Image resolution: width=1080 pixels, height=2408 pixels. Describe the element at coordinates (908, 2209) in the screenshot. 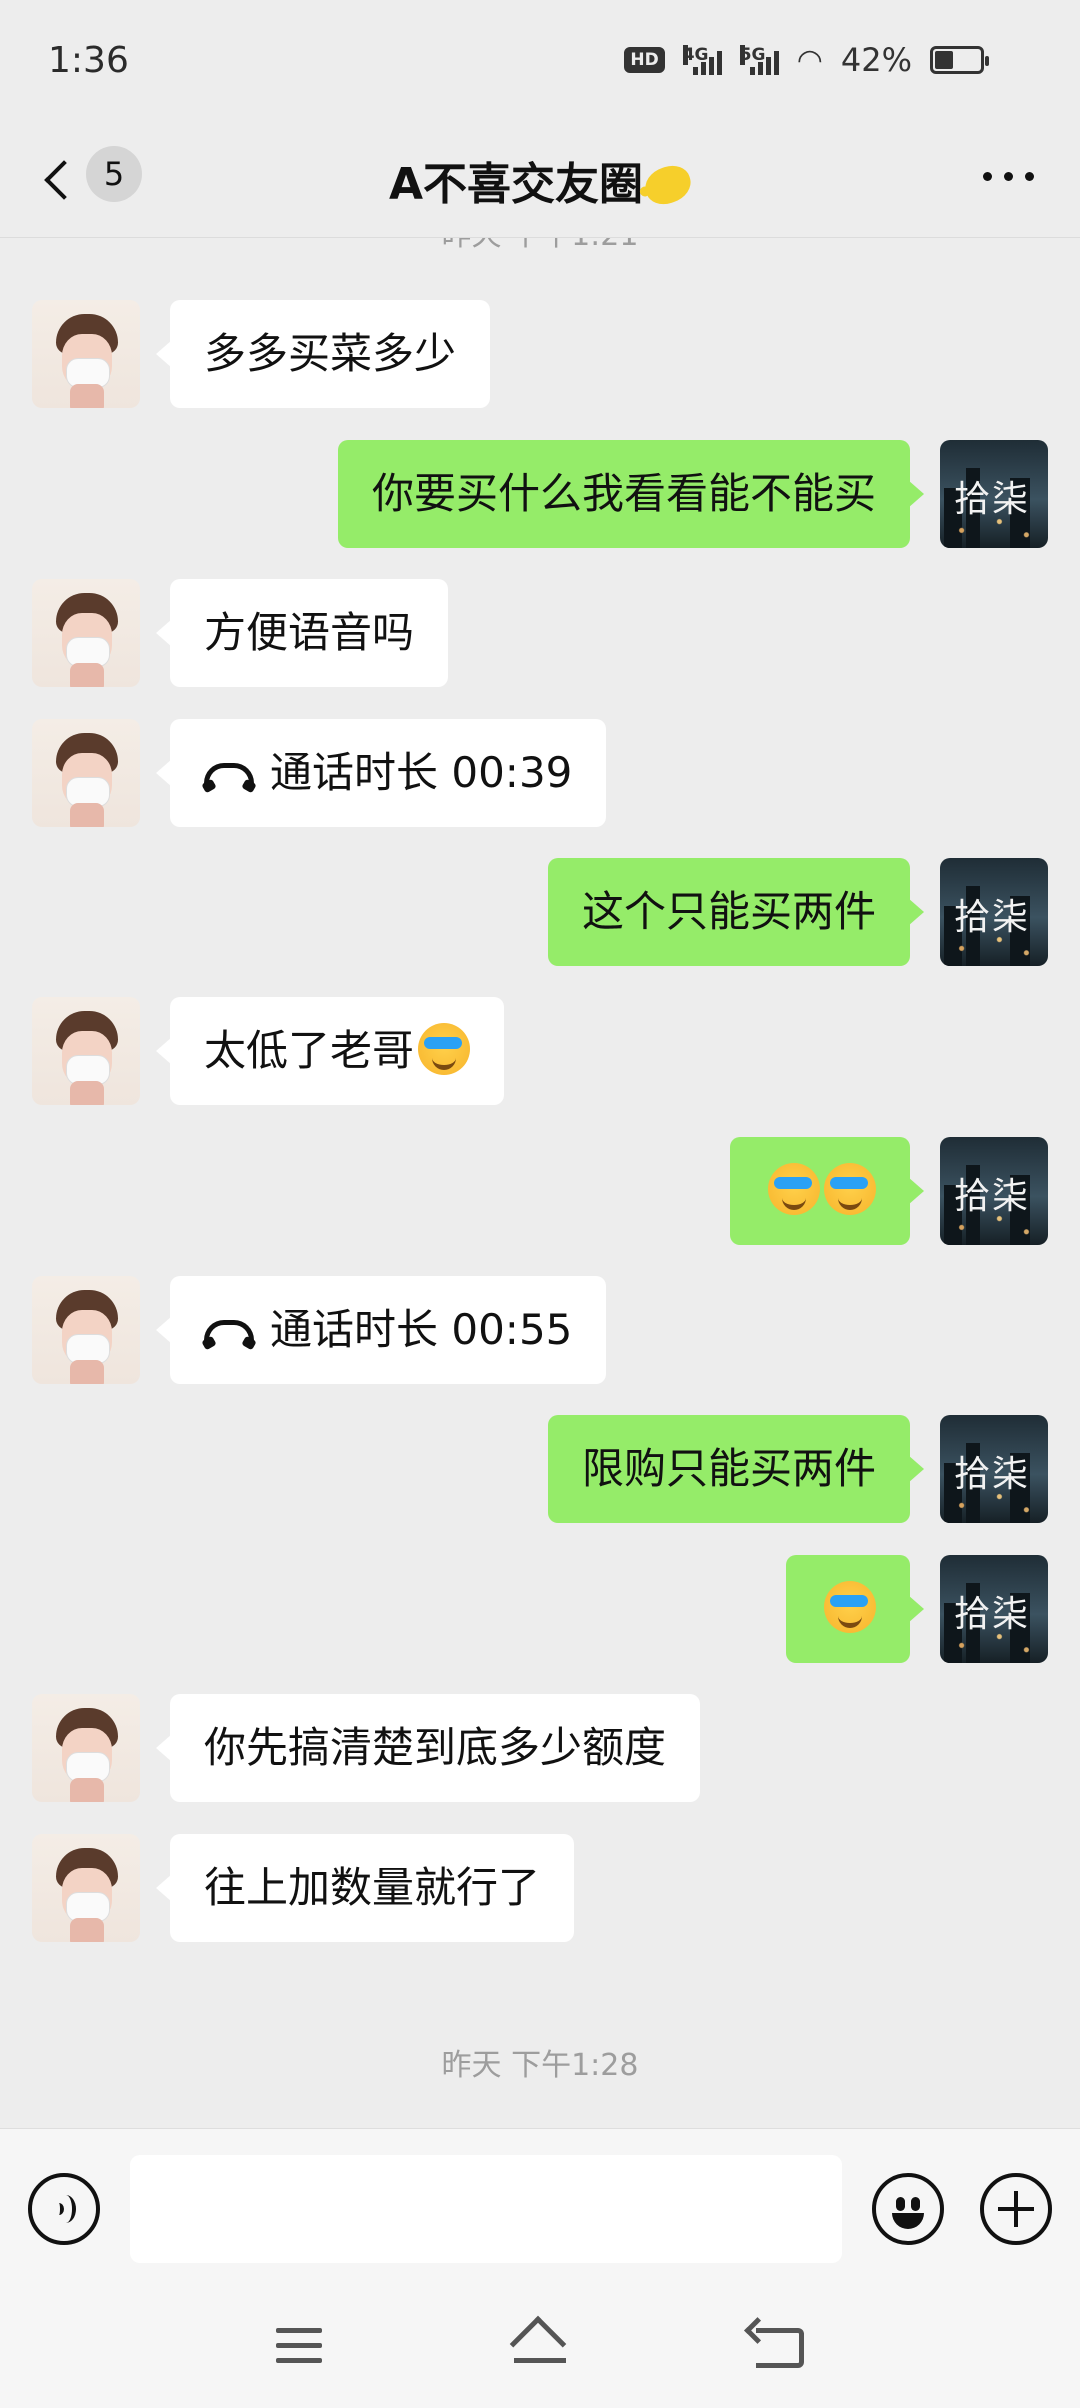

I see `emoji-button` at that location.